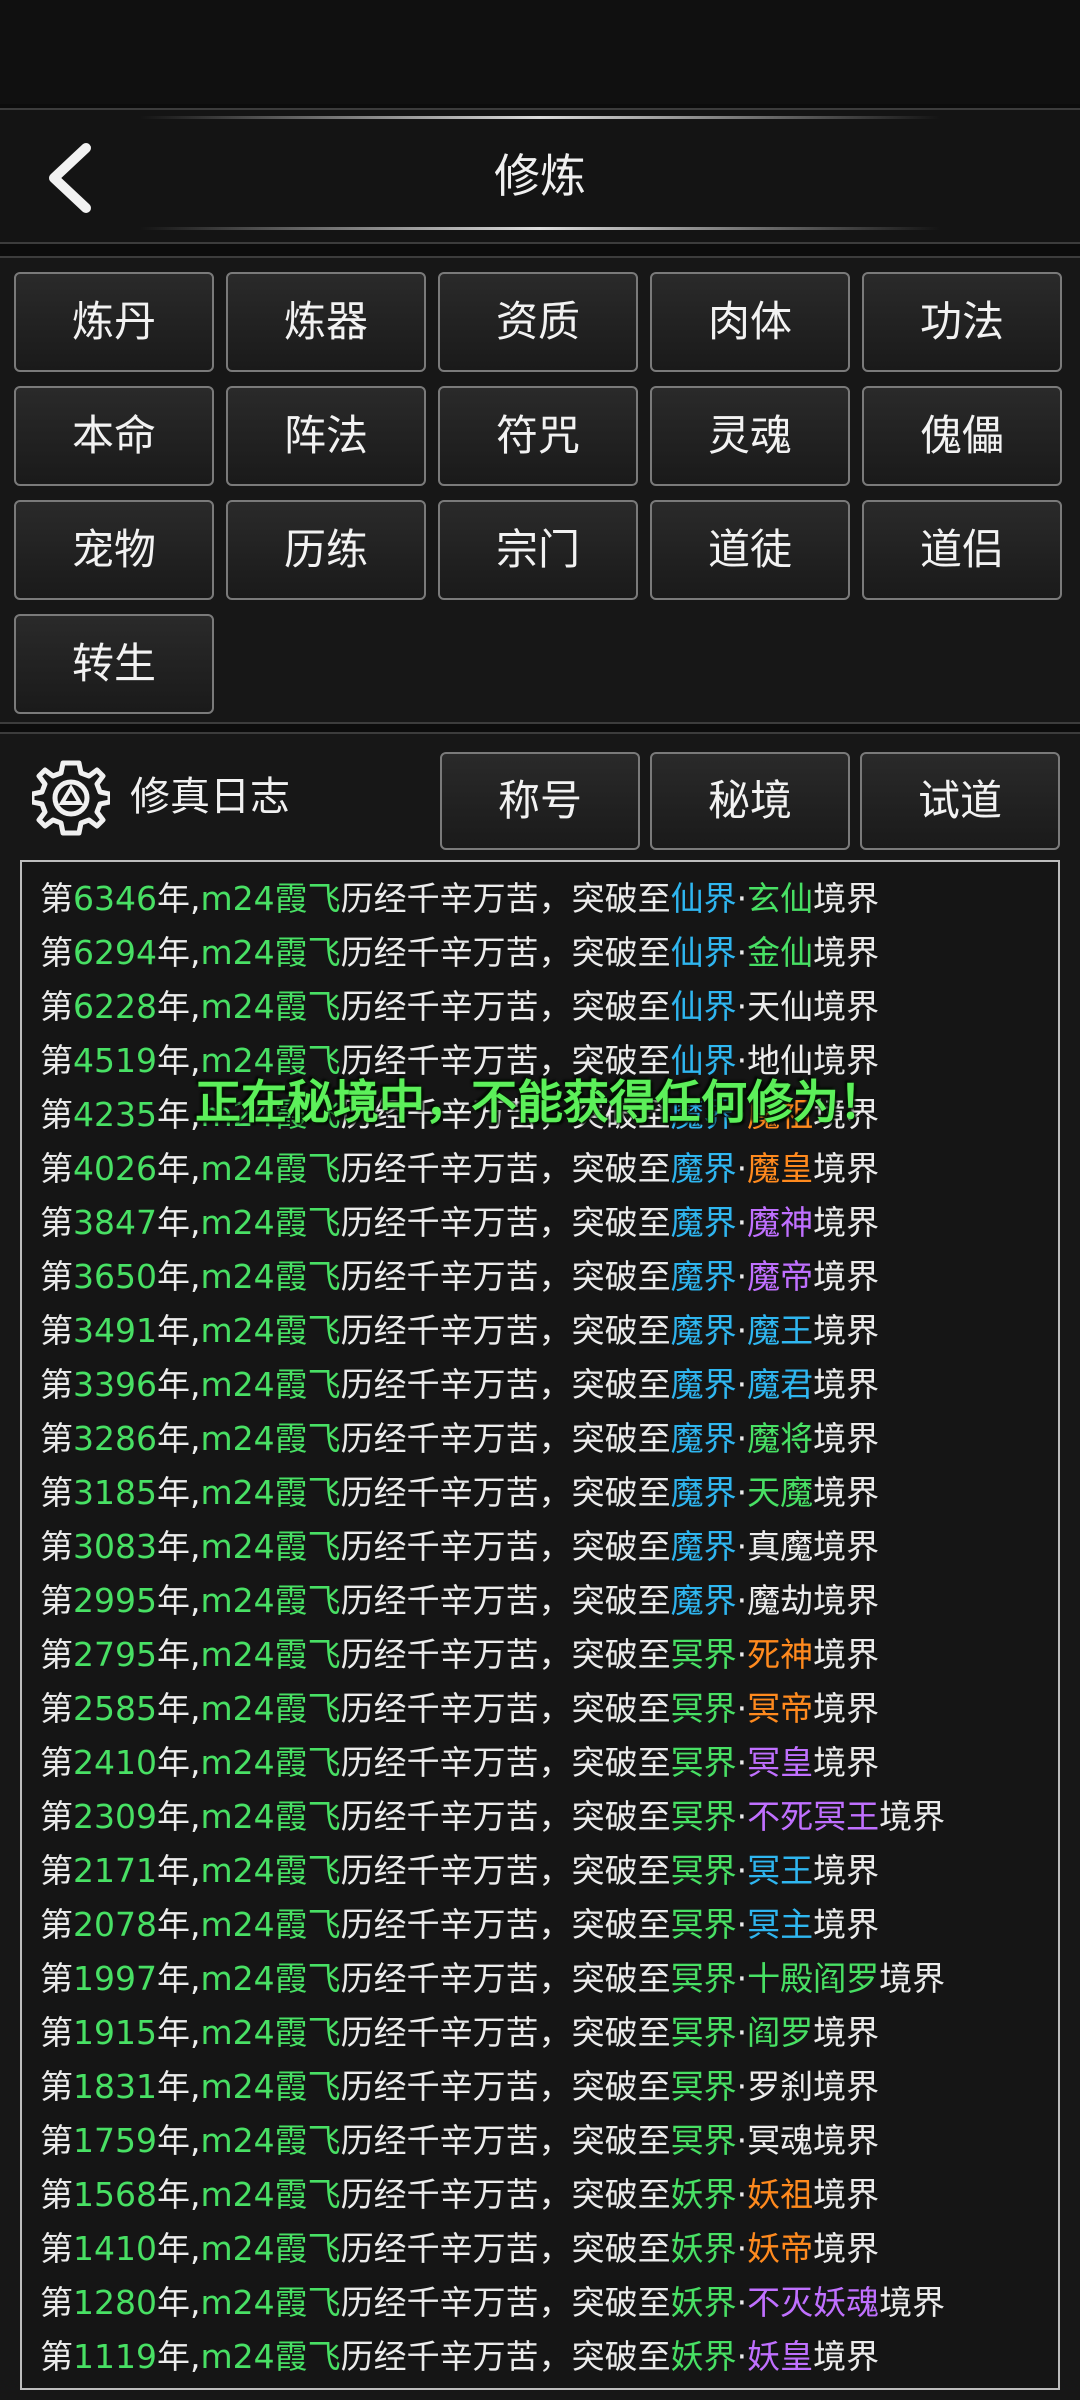 This screenshot has height=2400, width=1080. What do you see at coordinates (962, 436) in the screenshot?
I see `menu-button-kuilei: 傀儡` at bounding box center [962, 436].